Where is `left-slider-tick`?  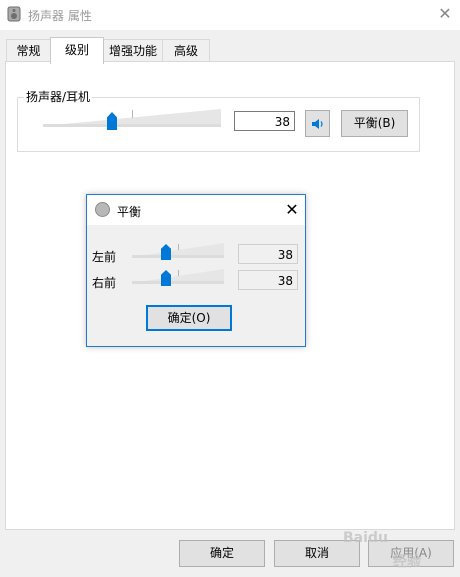 left-slider-tick is located at coordinates (178, 247).